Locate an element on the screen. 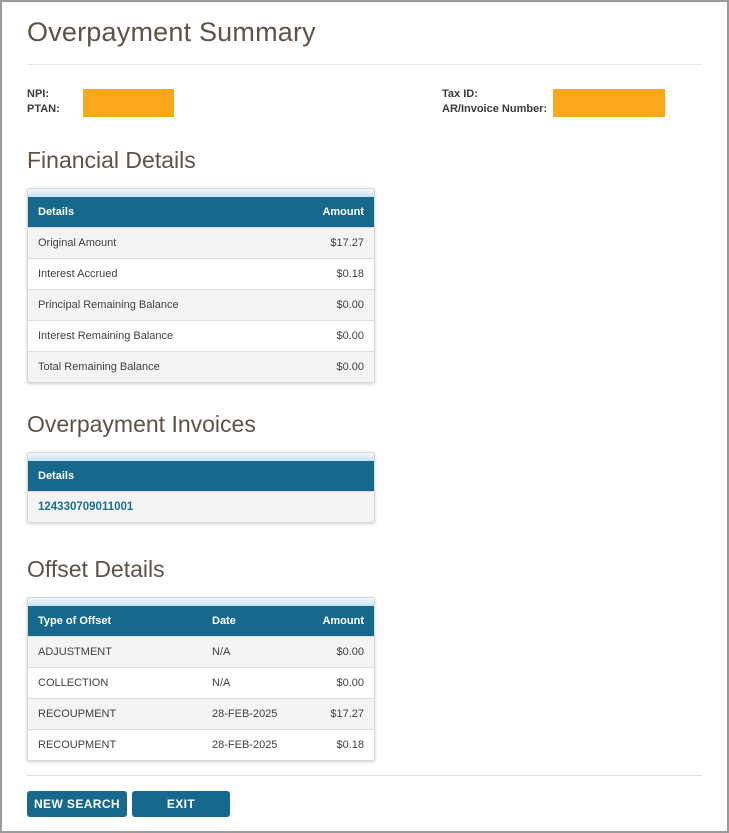 Image resolution: width=729 pixels, height=833 pixels. offset-type: ADJUSTMENT is located at coordinates (75, 652).